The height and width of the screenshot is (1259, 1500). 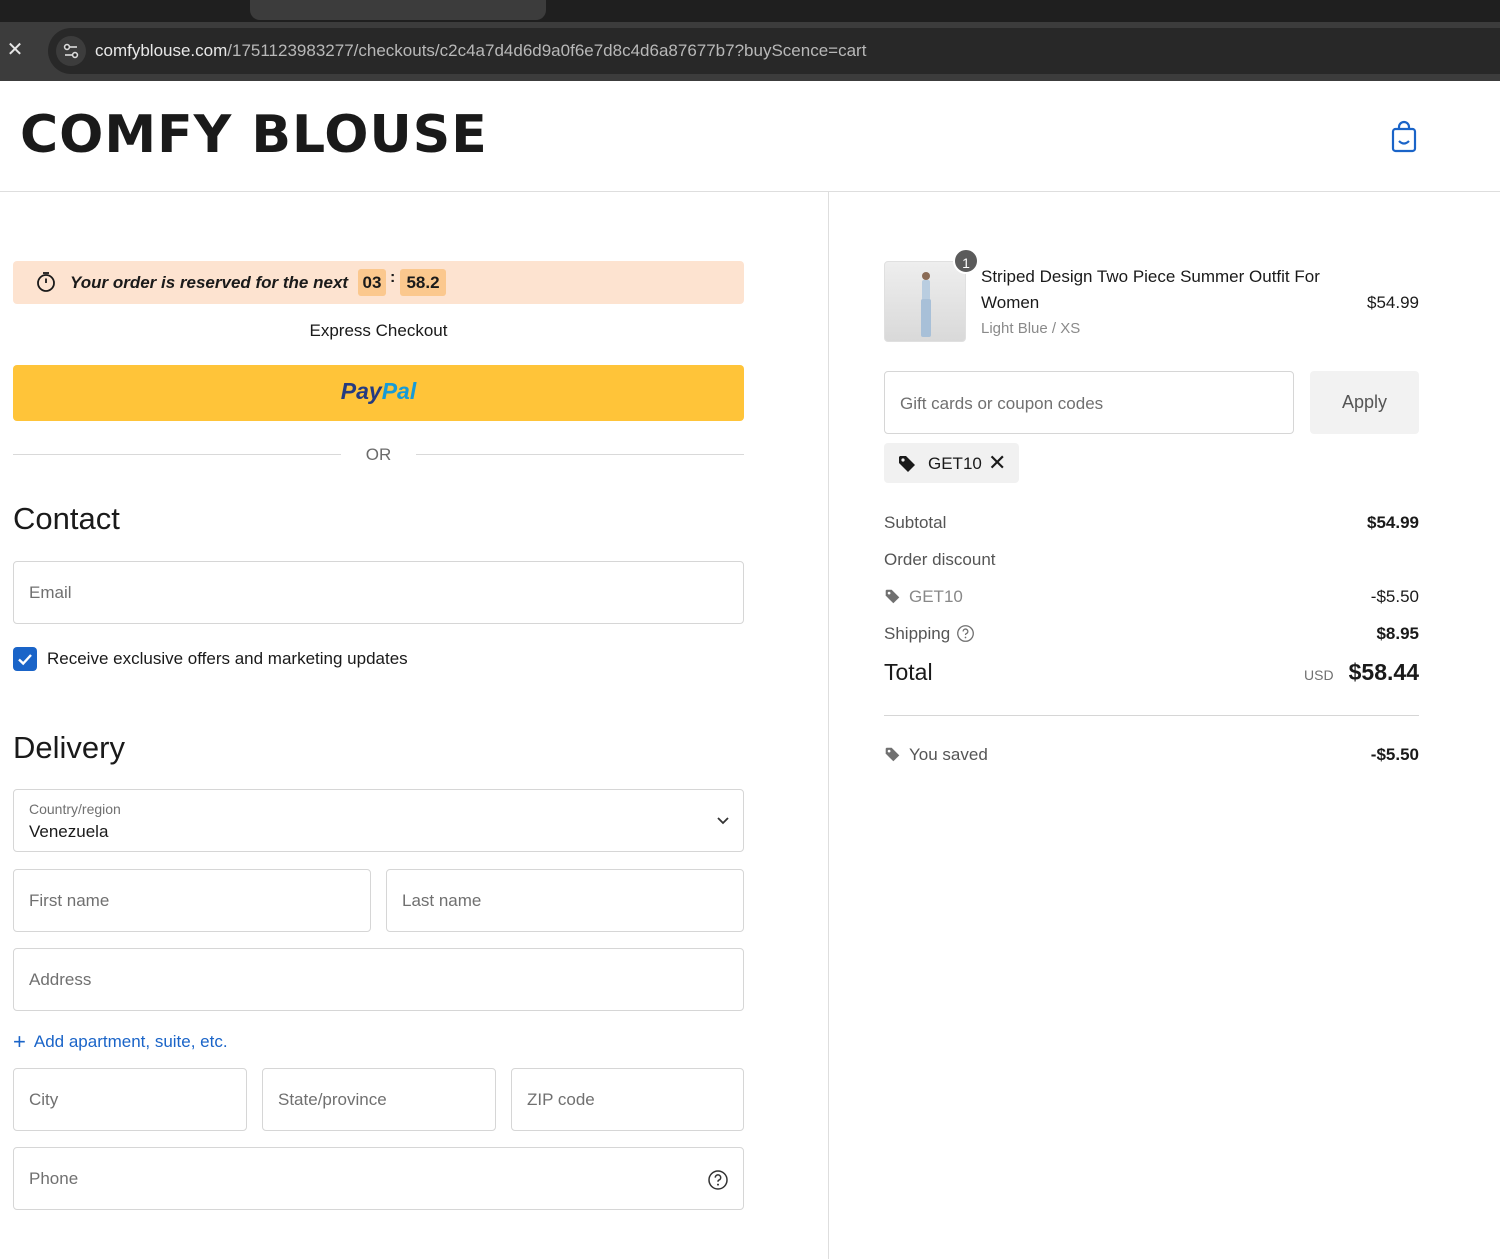 What do you see at coordinates (130, 1099) in the screenshot?
I see `city-field: City` at bounding box center [130, 1099].